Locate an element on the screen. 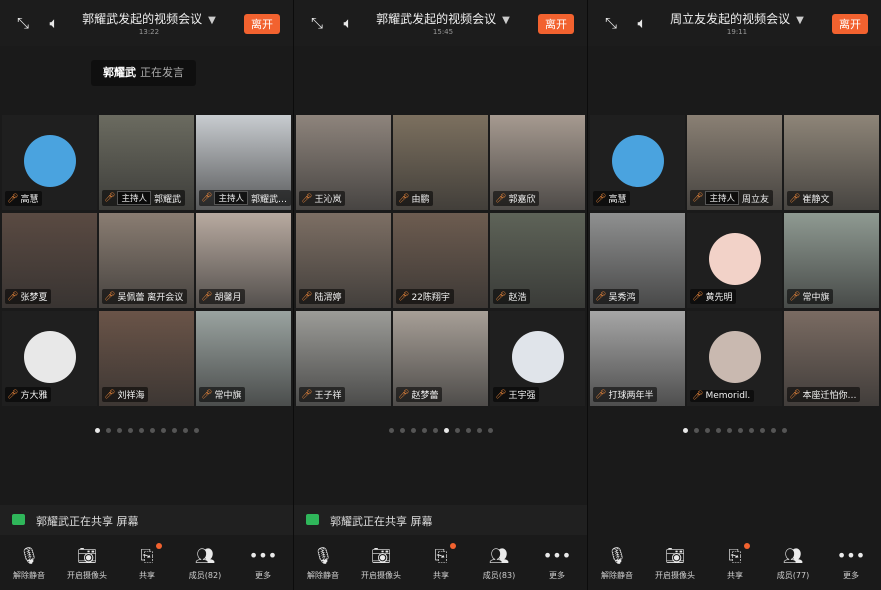 The height and width of the screenshot is (590, 881). participant-name: 高慧 is located at coordinates (617, 200).